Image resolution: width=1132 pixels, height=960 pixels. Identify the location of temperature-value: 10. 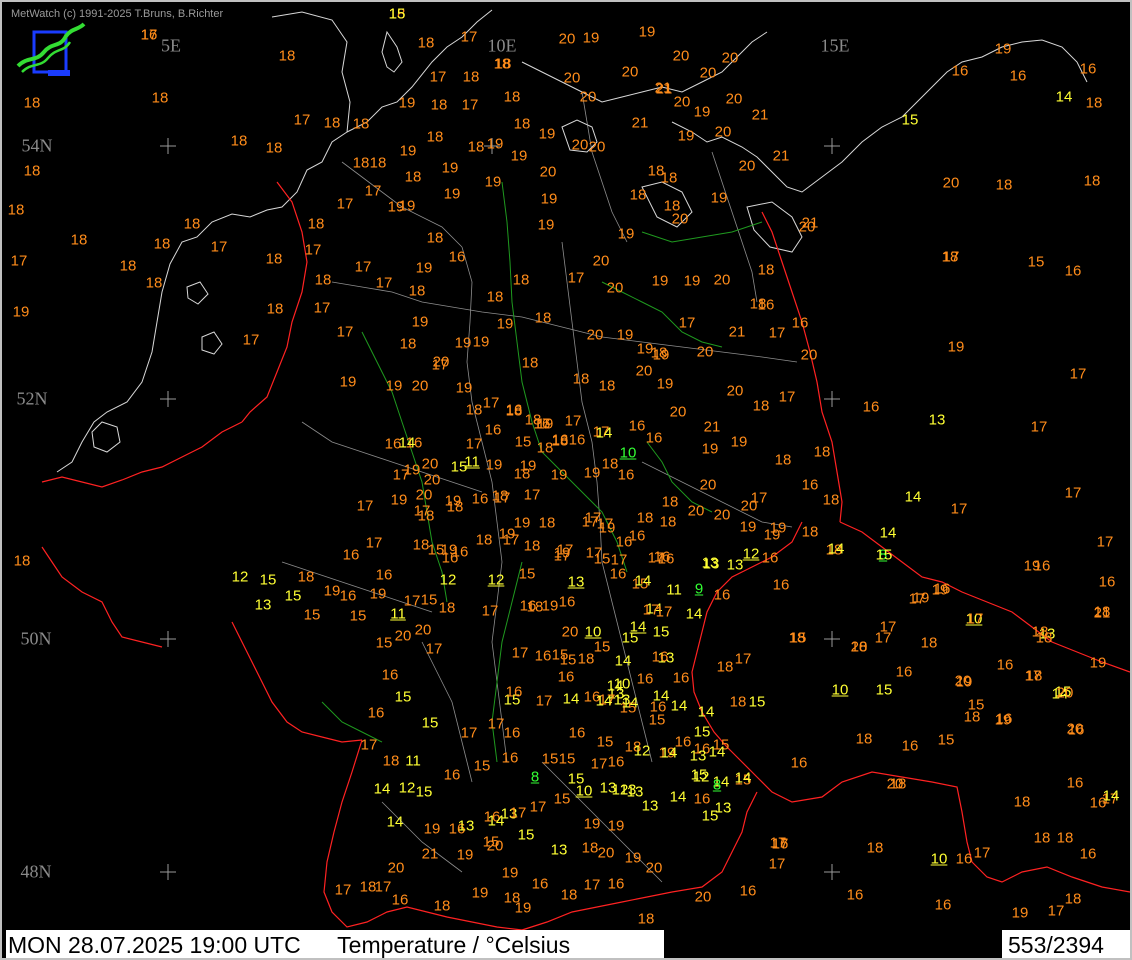
(628, 453).